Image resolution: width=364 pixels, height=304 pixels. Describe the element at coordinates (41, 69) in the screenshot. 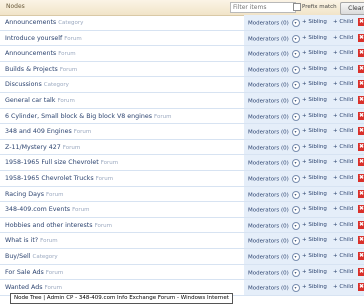

I see `node-title: Builds & Projects Forum` at that location.